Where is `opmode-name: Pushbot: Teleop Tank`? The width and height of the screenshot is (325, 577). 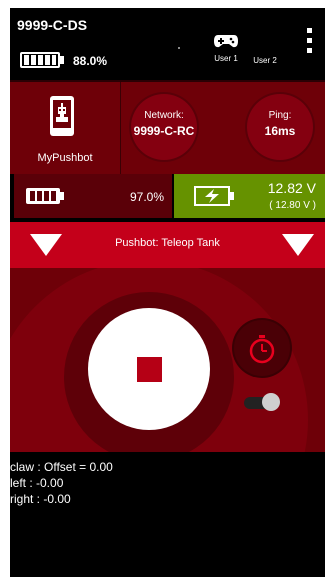
opmode-name: Pushbot: Teleop Tank is located at coordinates (167, 243).